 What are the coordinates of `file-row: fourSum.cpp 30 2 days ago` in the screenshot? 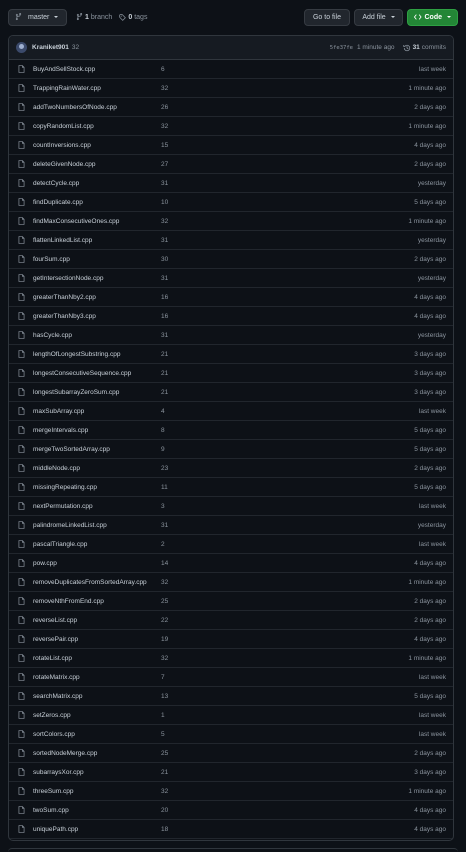 It's located at (231, 259).